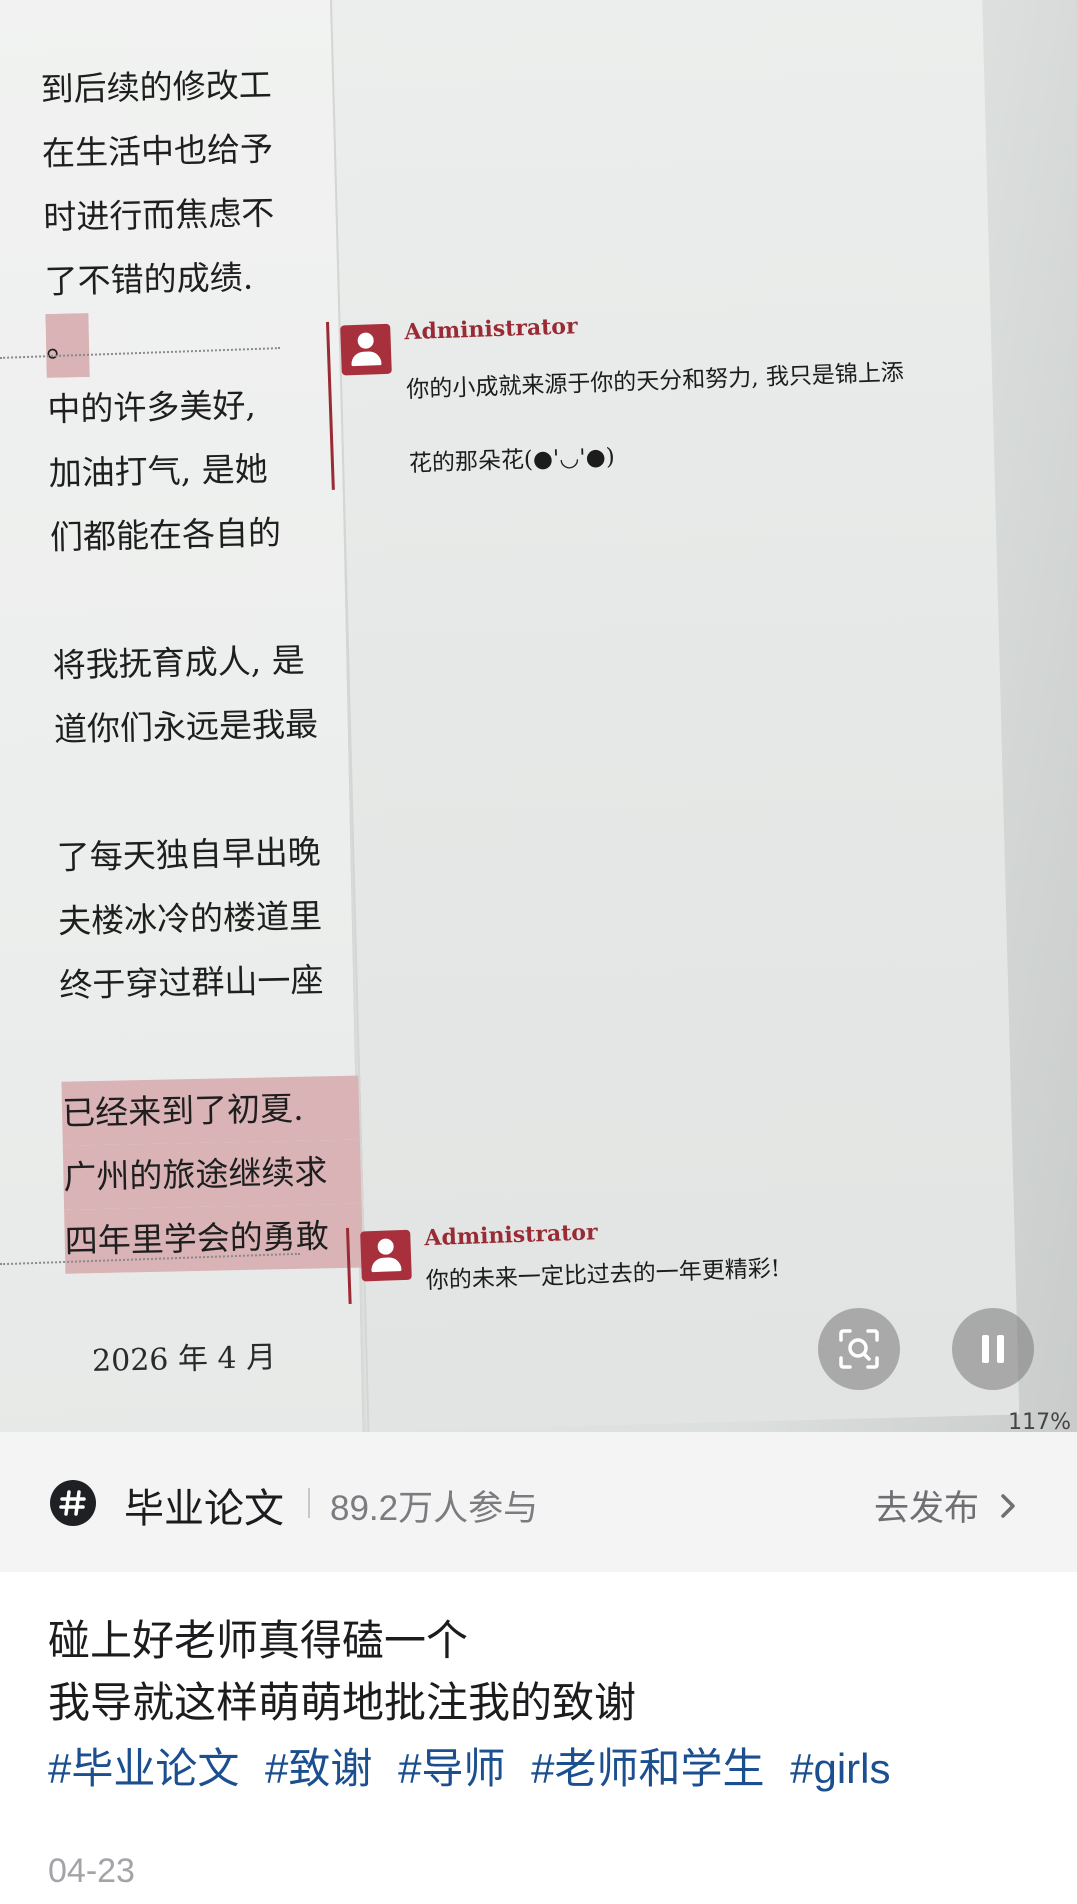 Image resolution: width=1077 pixels, height=1904 pixels. What do you see at coordinates (656, 418) in the screenshot?
I see `comment-text: 你的小成就来源于你的天分和努力, 我只是锦上添 花的那朵花(●'◡'●)` at bounding box center [656, 418].